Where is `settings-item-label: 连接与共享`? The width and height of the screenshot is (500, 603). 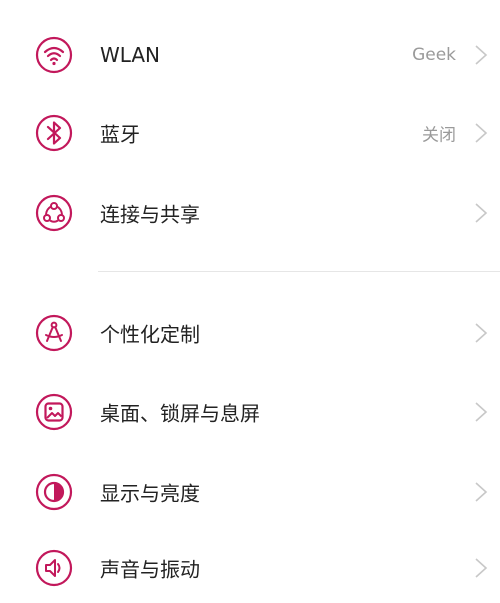
settings-item-label: 连接与共享 is located at coordinates (150, 214).